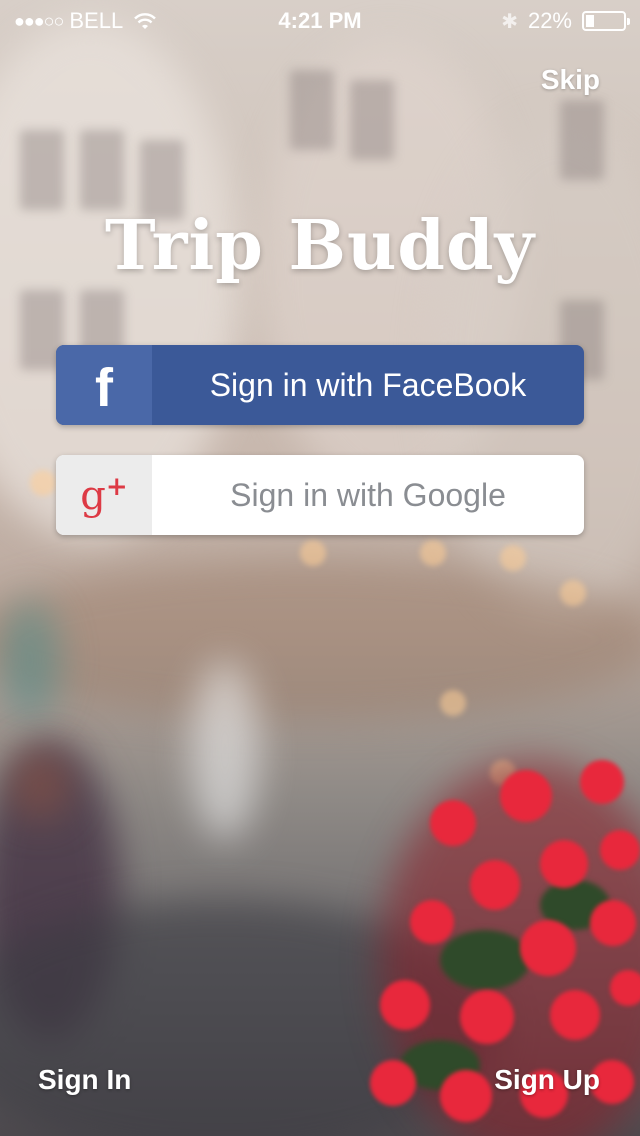 Image resolution: width=640 pixels, height=1136 pixels. I want to click on bluetooth-icon: ✱, so click(509, 21).